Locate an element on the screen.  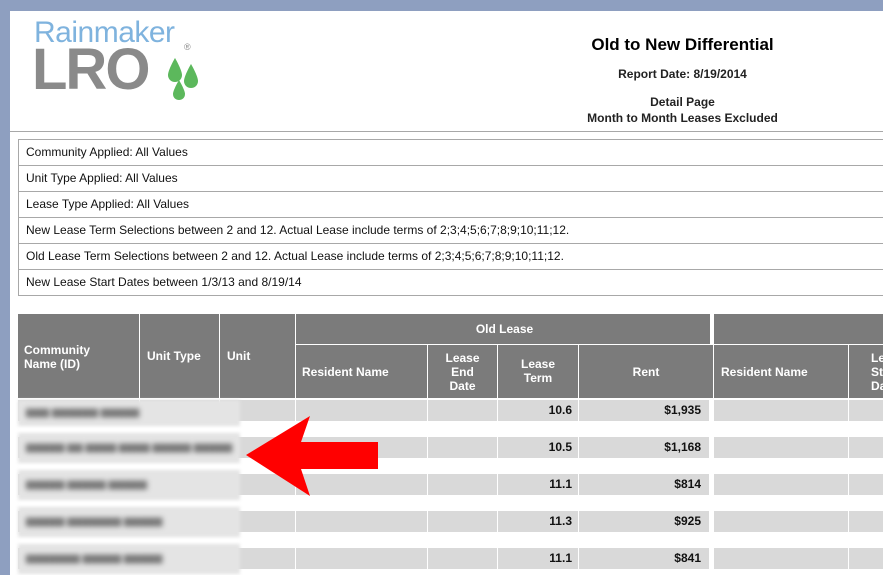
header-text: Community is located at coordinates (57, 350).